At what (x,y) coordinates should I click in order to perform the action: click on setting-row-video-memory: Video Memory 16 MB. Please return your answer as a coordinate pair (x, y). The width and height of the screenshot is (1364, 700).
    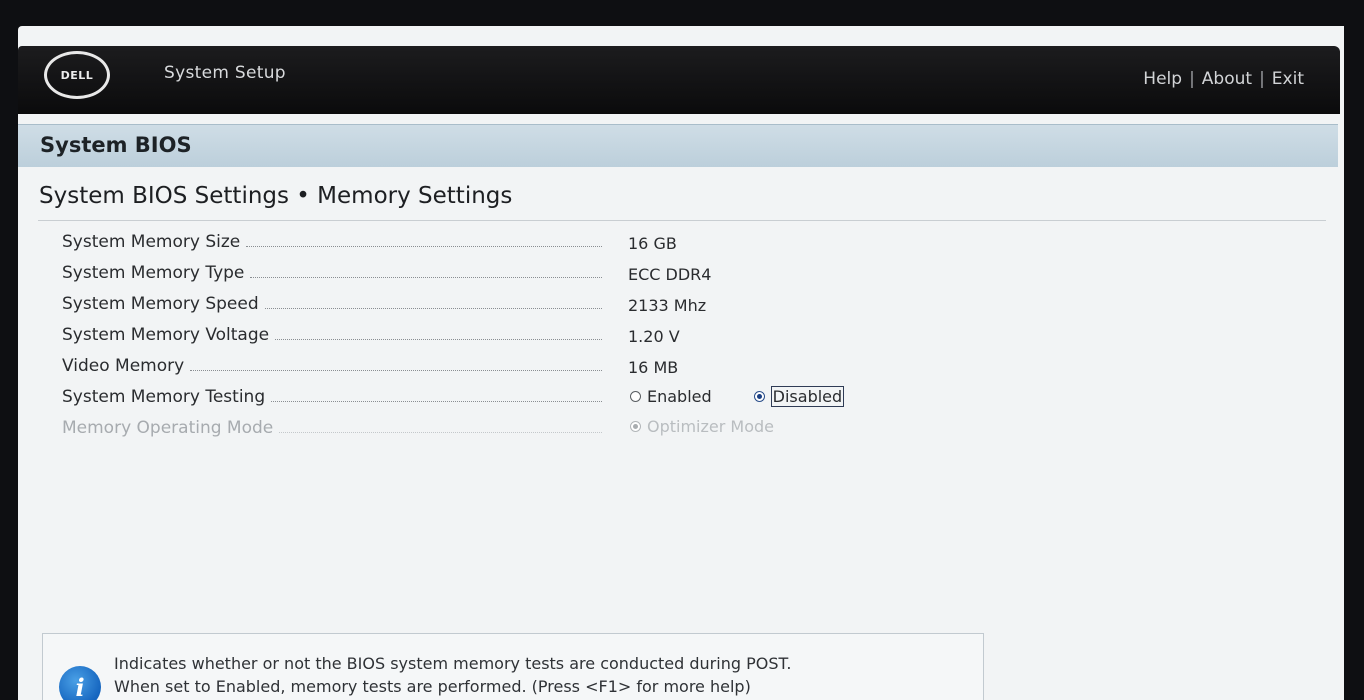
    Looking at the image, I should click on (562, 367).